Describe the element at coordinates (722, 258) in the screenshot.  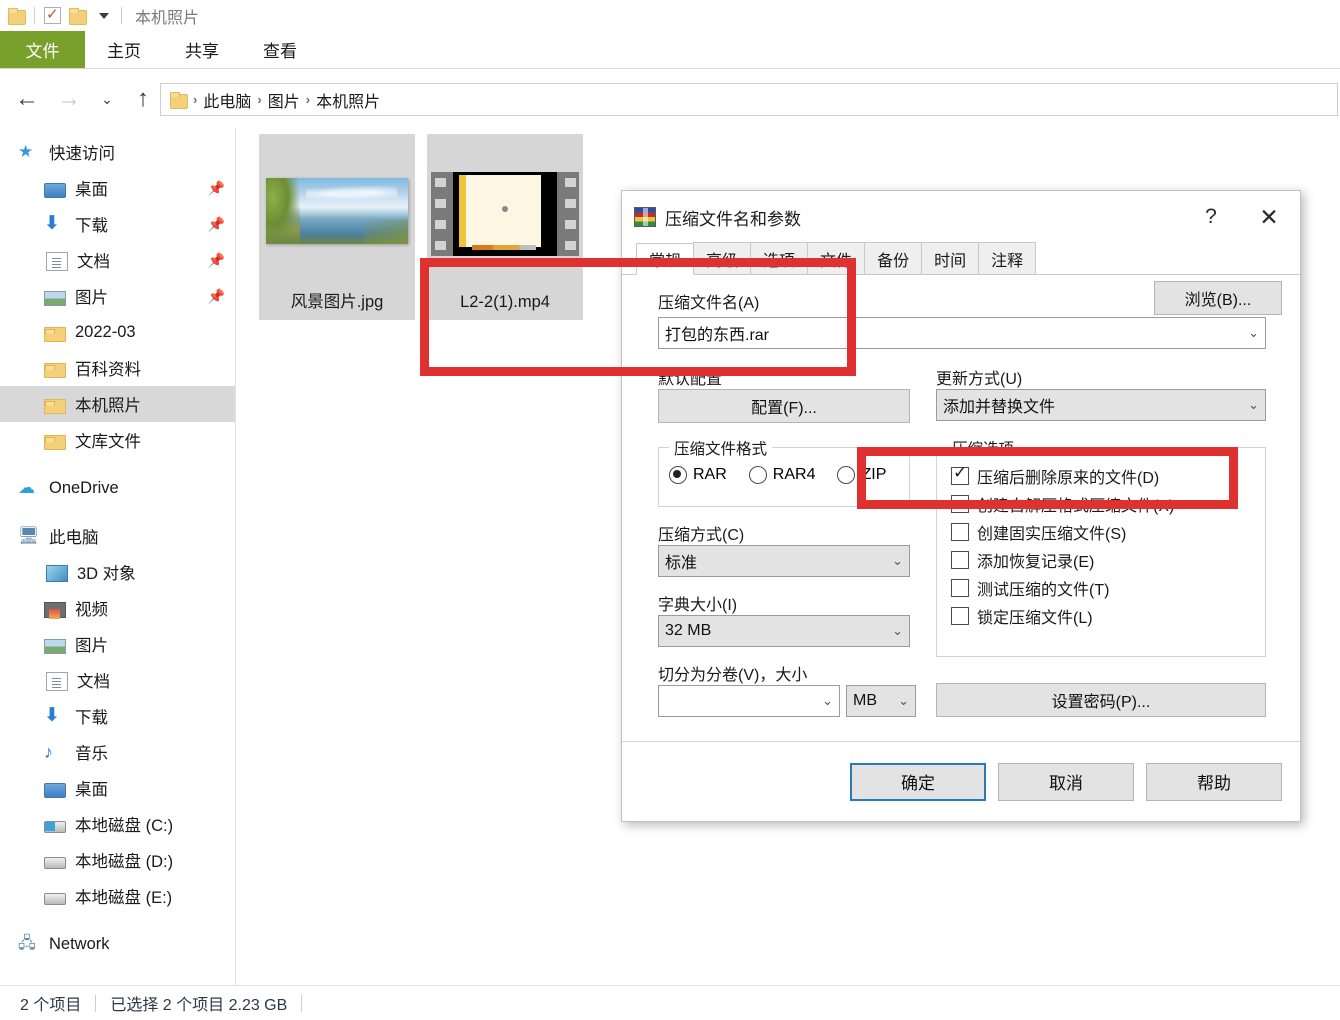
I see `dialog-tab-1: 高级` at that location.